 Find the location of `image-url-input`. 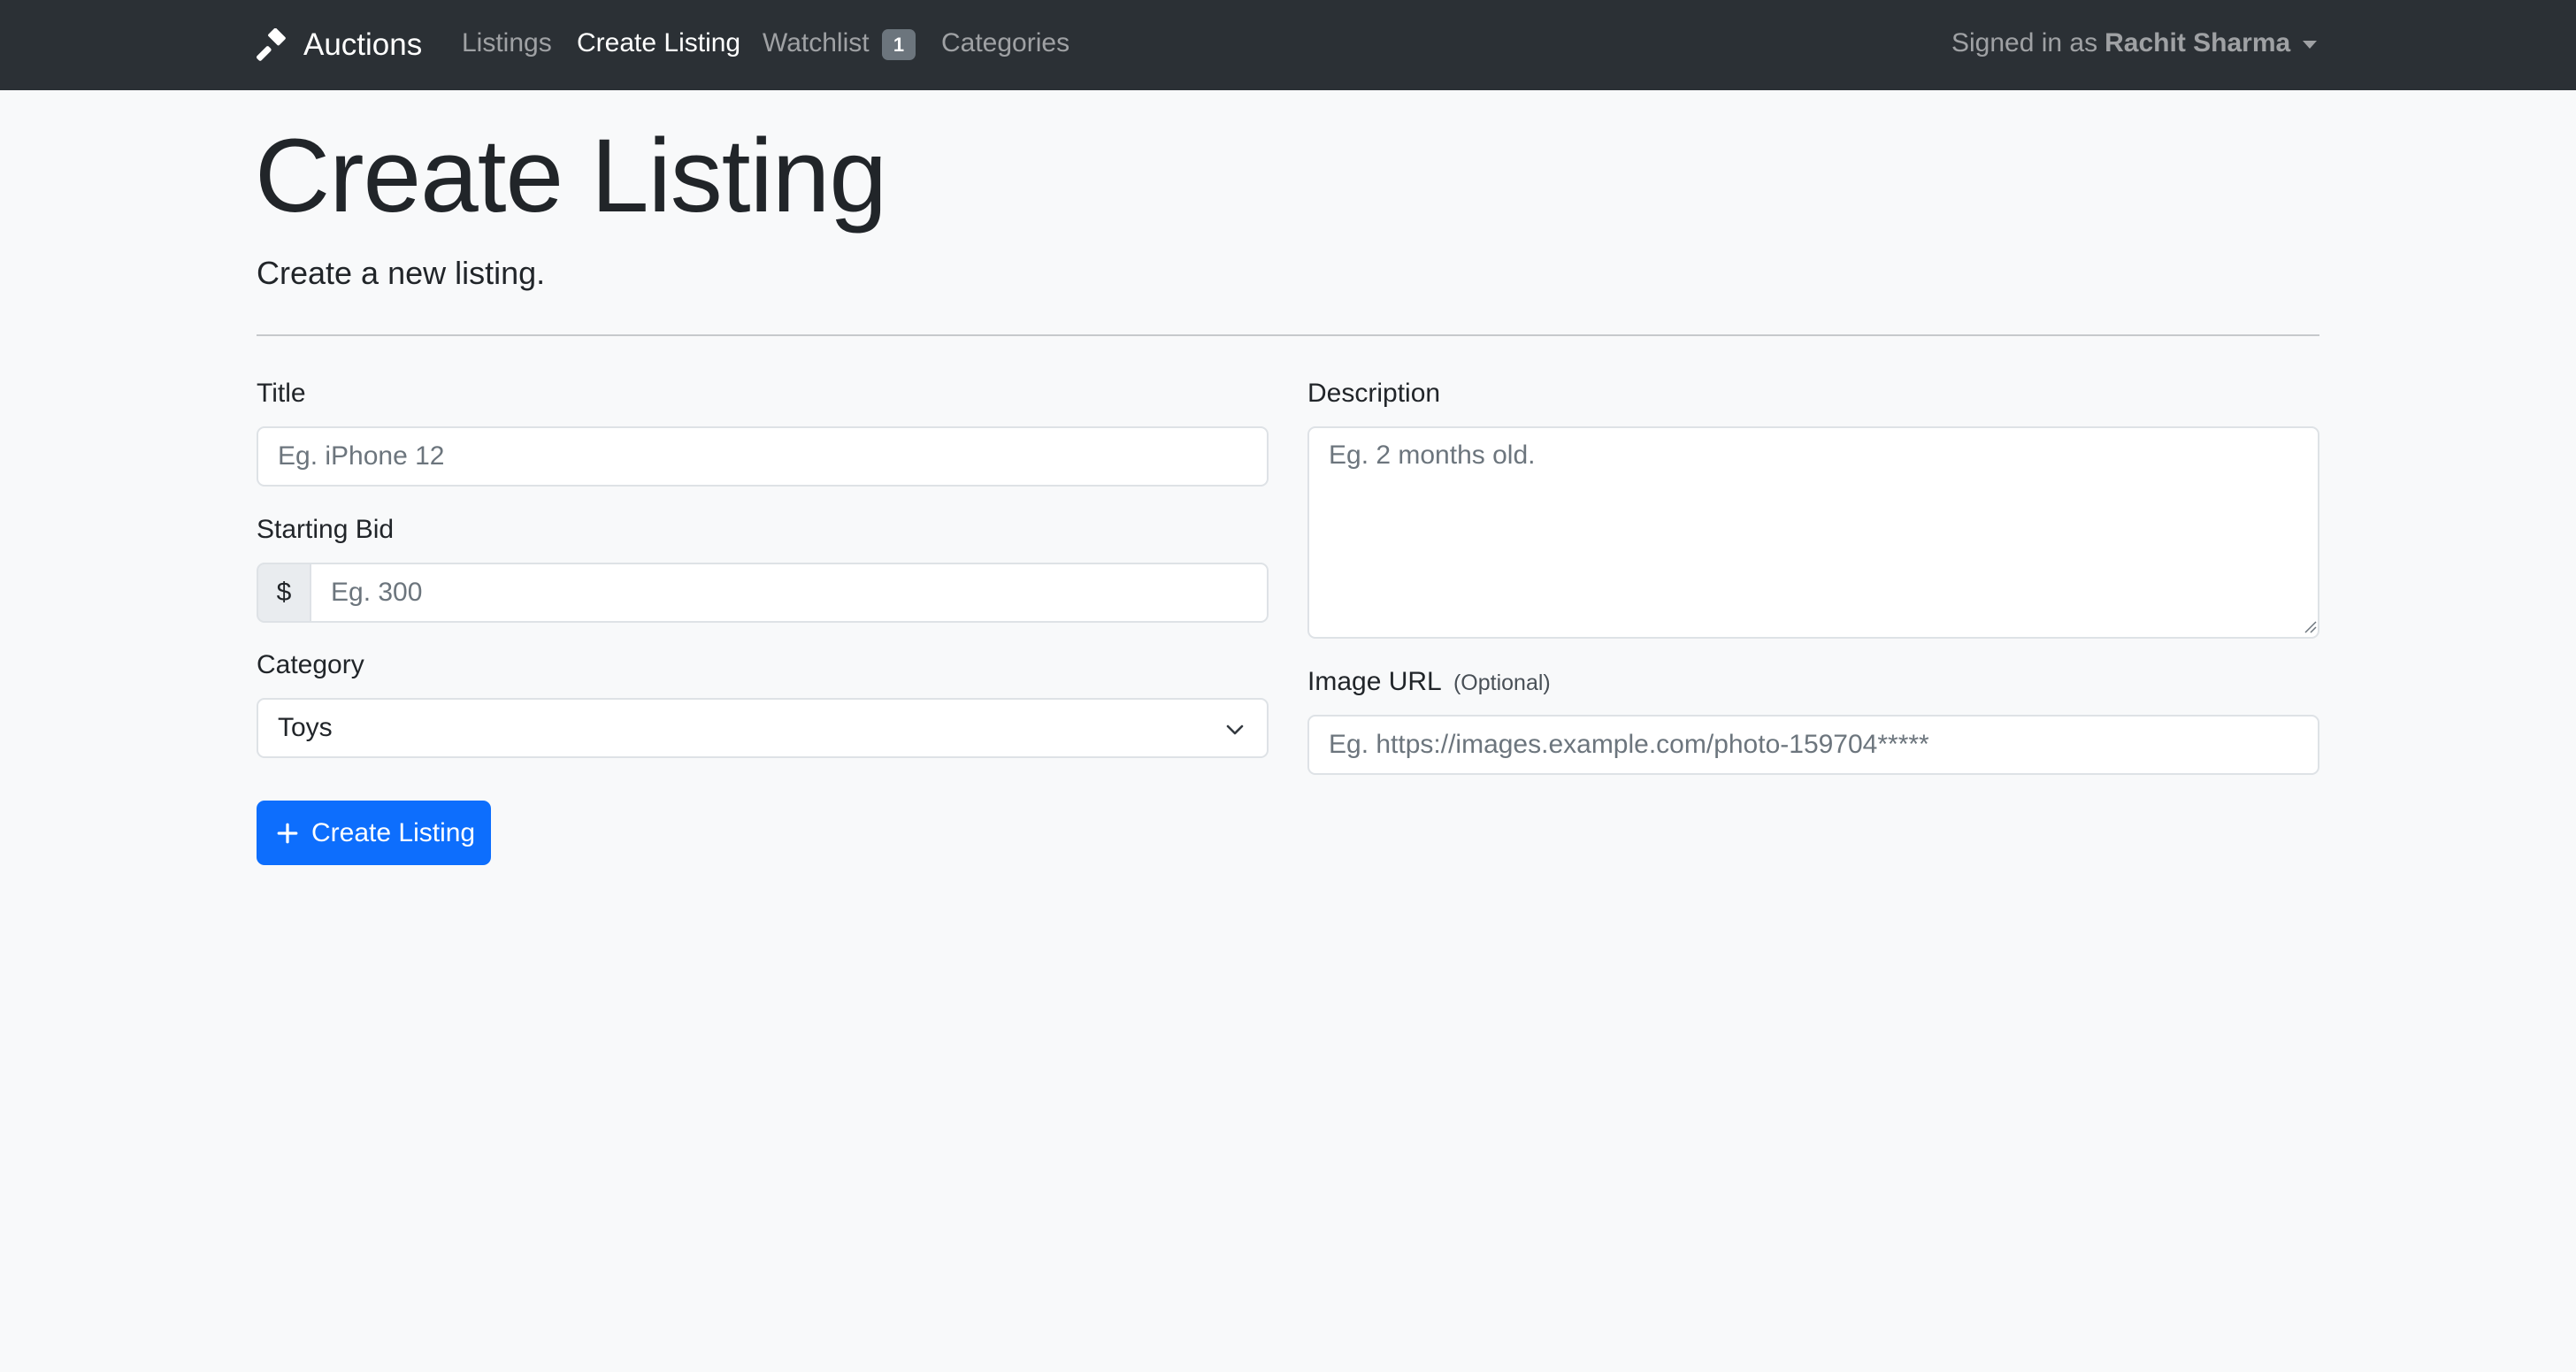

image-url-input is located at coordinates (1813, 745).